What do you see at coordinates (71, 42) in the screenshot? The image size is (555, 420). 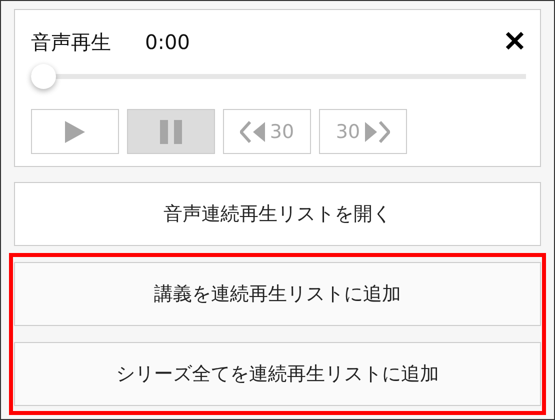 I see `player-title: 音声再生` at bounding box center [71, 42].